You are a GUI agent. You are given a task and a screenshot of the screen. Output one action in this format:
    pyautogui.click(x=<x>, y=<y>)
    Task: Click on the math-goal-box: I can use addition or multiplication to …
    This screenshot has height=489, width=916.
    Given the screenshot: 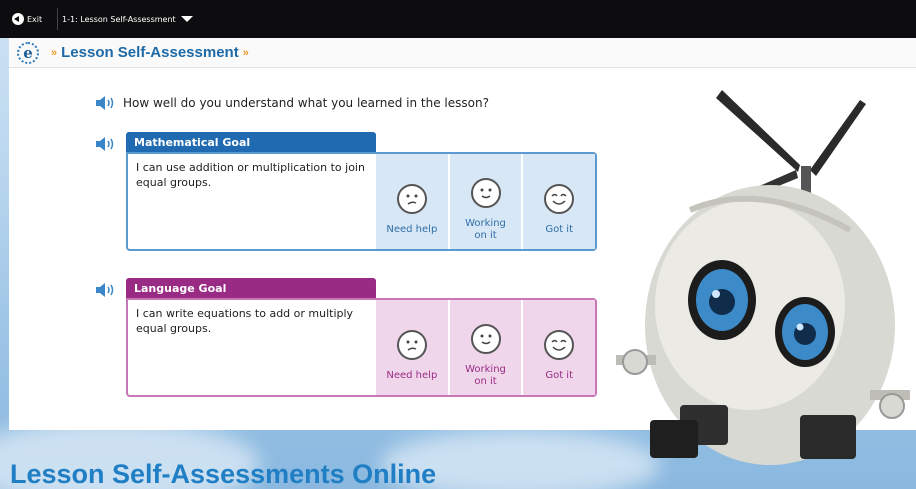 What is the action you would take?
    pyautogui.click(x=361, y=201)
    